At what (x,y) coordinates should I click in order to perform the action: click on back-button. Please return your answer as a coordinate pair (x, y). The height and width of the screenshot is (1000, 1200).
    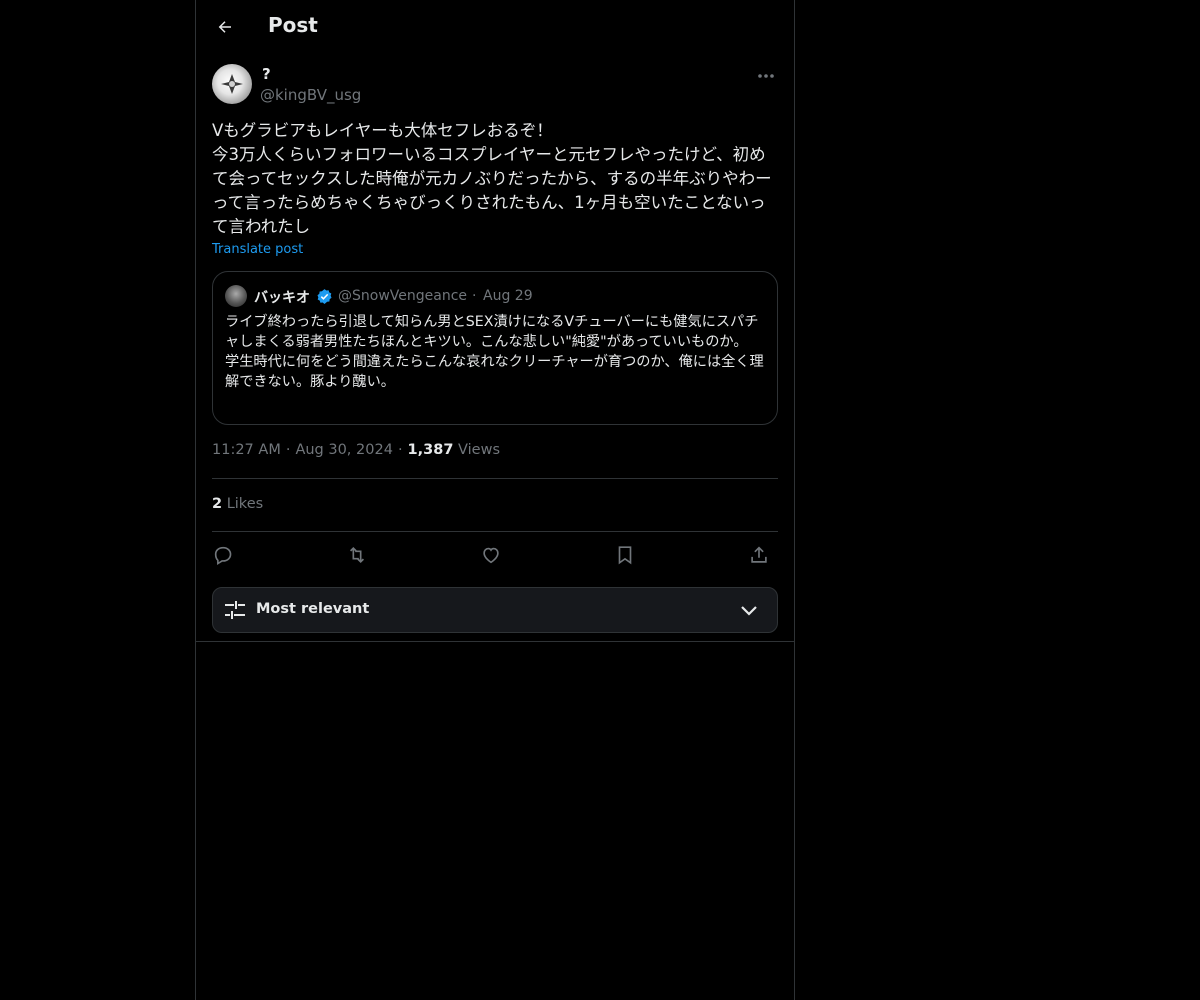
    Looking at the image, I should click on (225, 27).